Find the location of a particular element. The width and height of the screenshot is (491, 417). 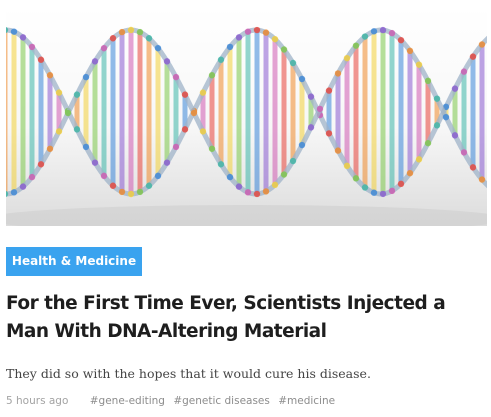

category-tag-link: Health & Medicine is located at coordinates (74, 261).